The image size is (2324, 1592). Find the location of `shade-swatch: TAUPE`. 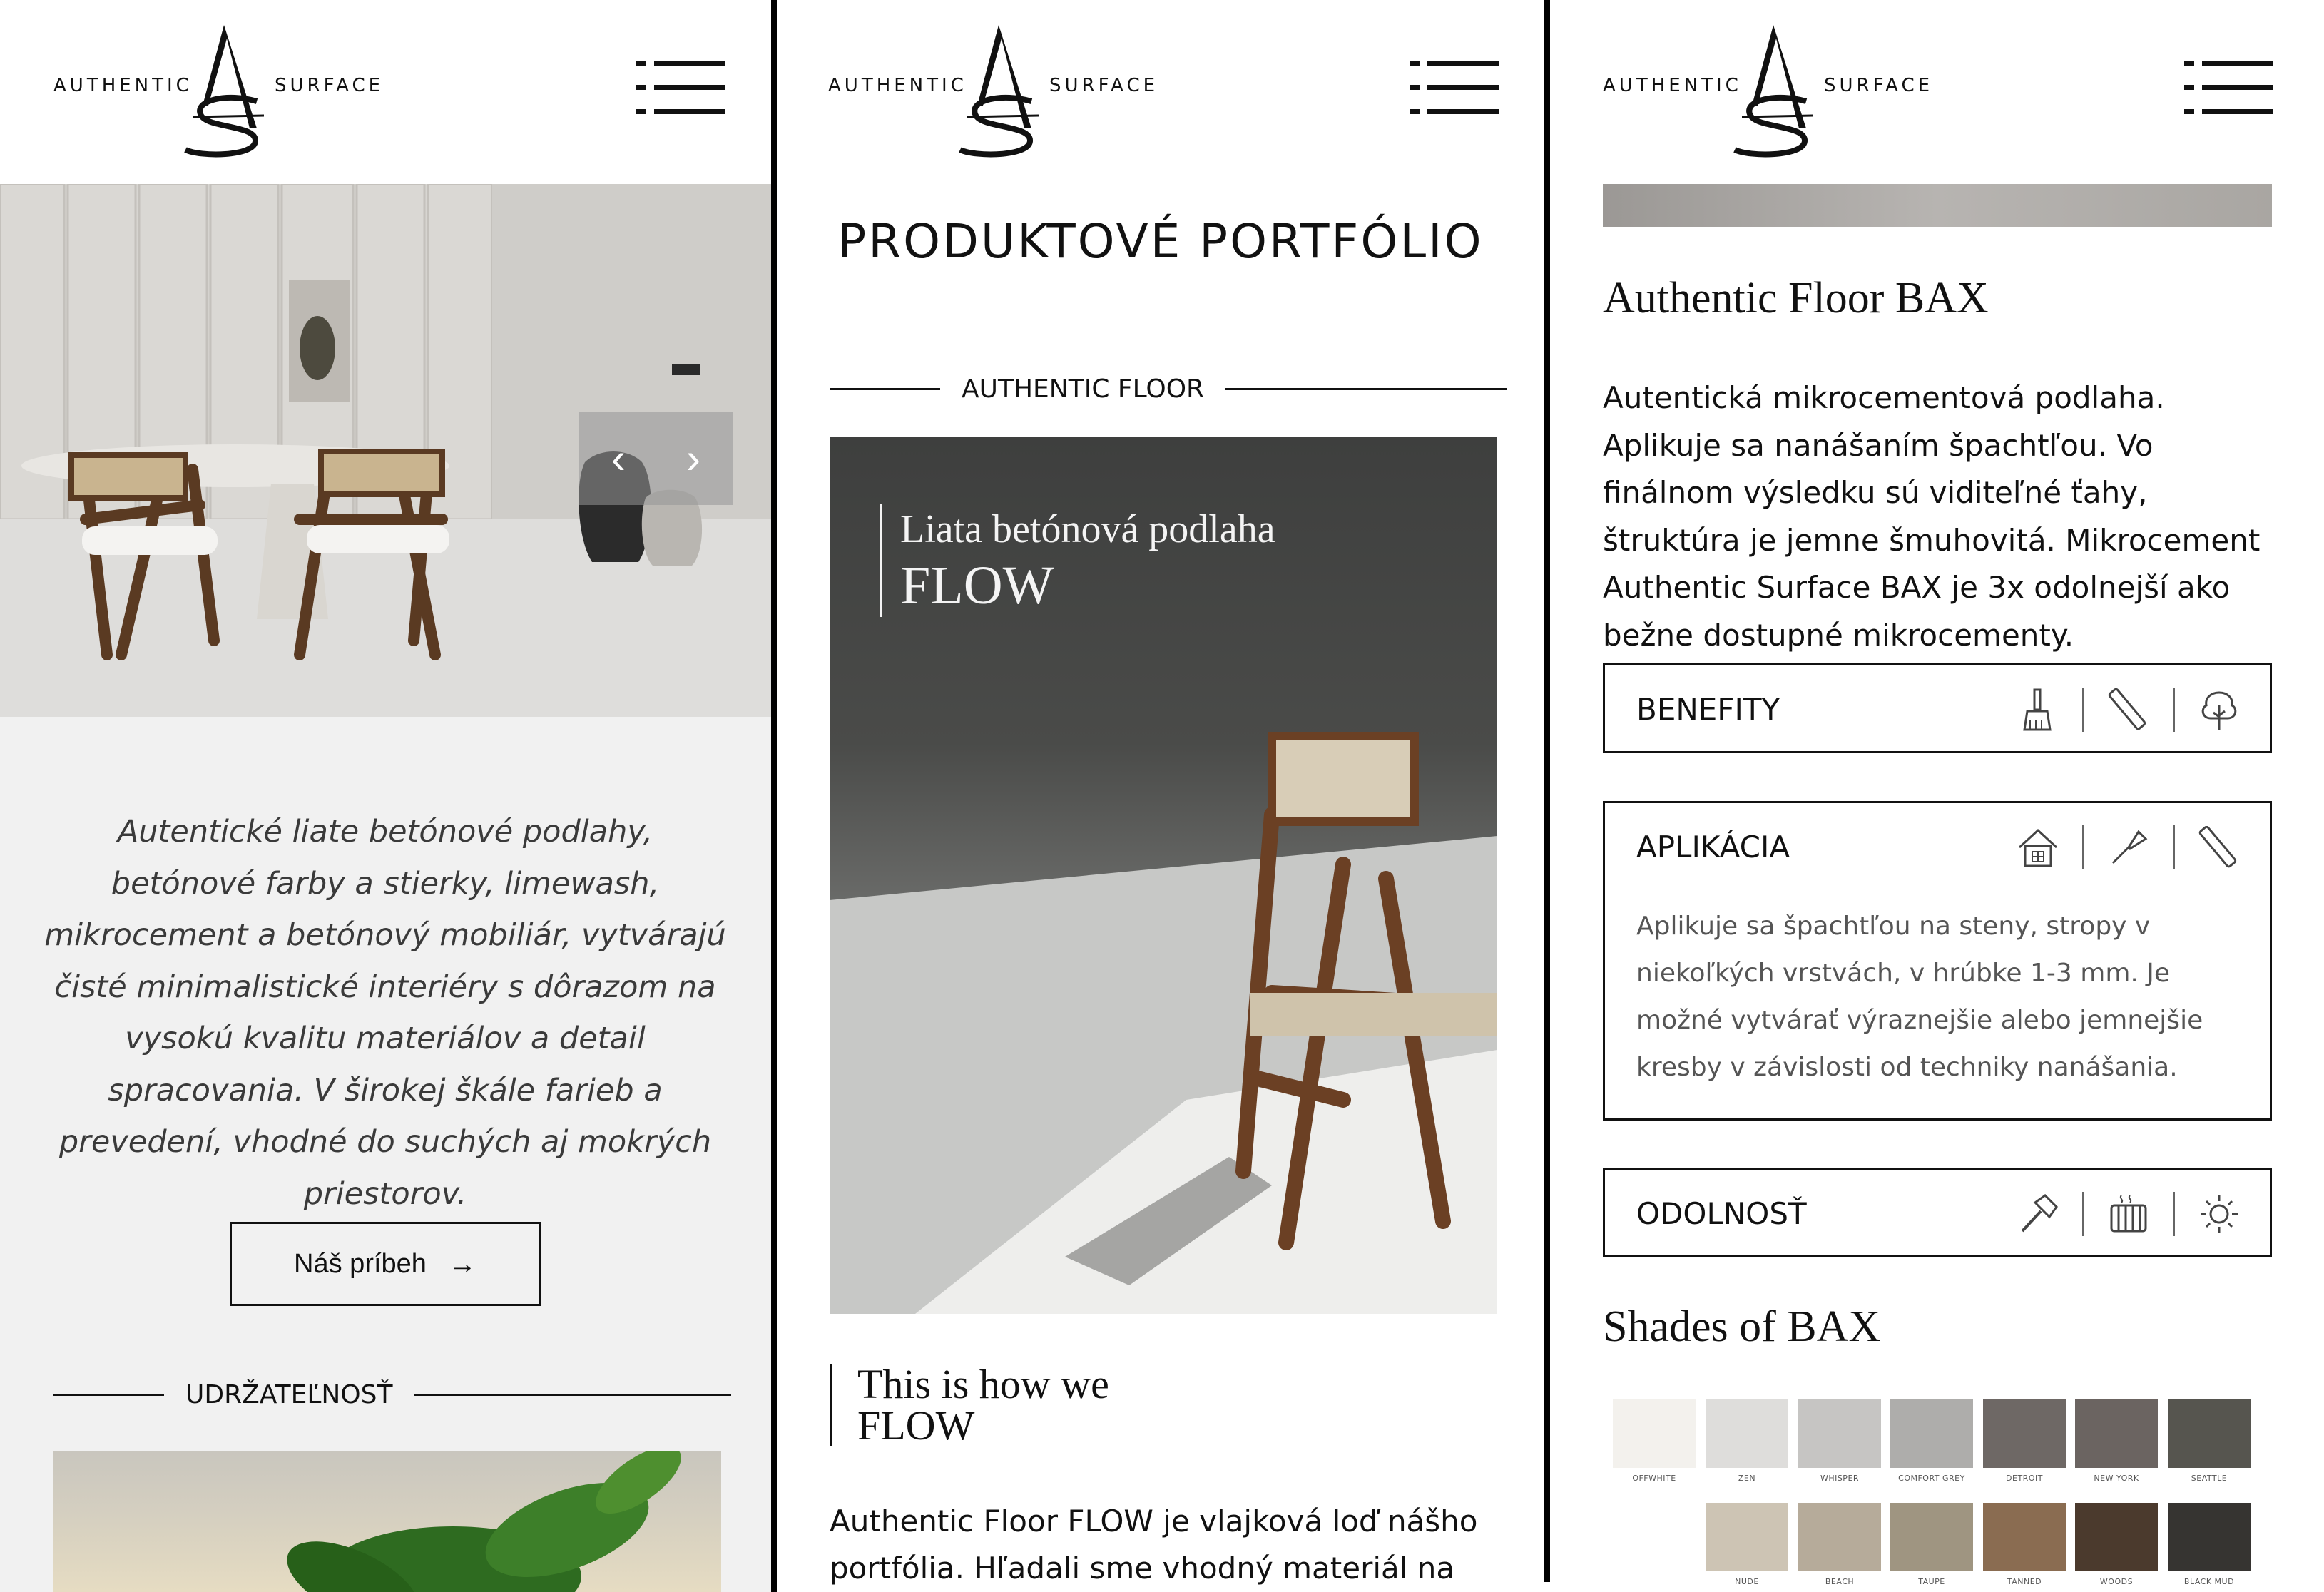

shade-swatch: TAUPE is located at coordinates (1931, 1544).